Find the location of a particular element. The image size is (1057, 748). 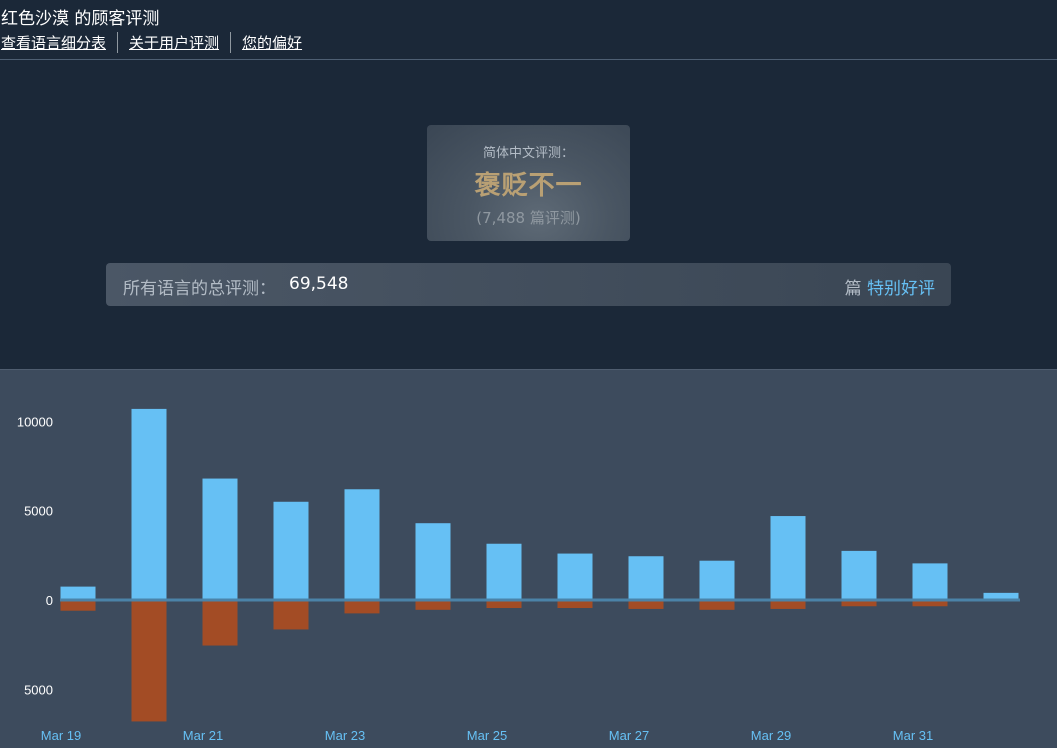

x-tick-label: Mar 23 is located at coordinates (345, 735).